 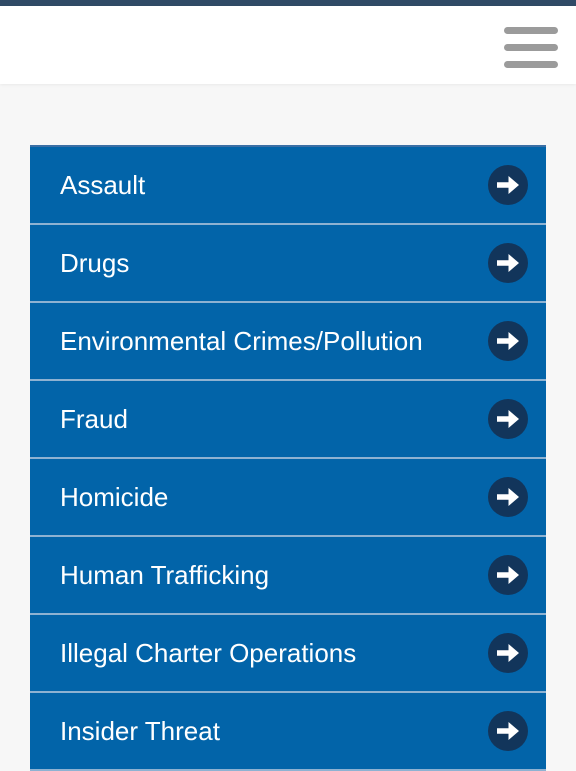 I want to click on category-item-fraud: Fraud, so click(x=288, y=420).